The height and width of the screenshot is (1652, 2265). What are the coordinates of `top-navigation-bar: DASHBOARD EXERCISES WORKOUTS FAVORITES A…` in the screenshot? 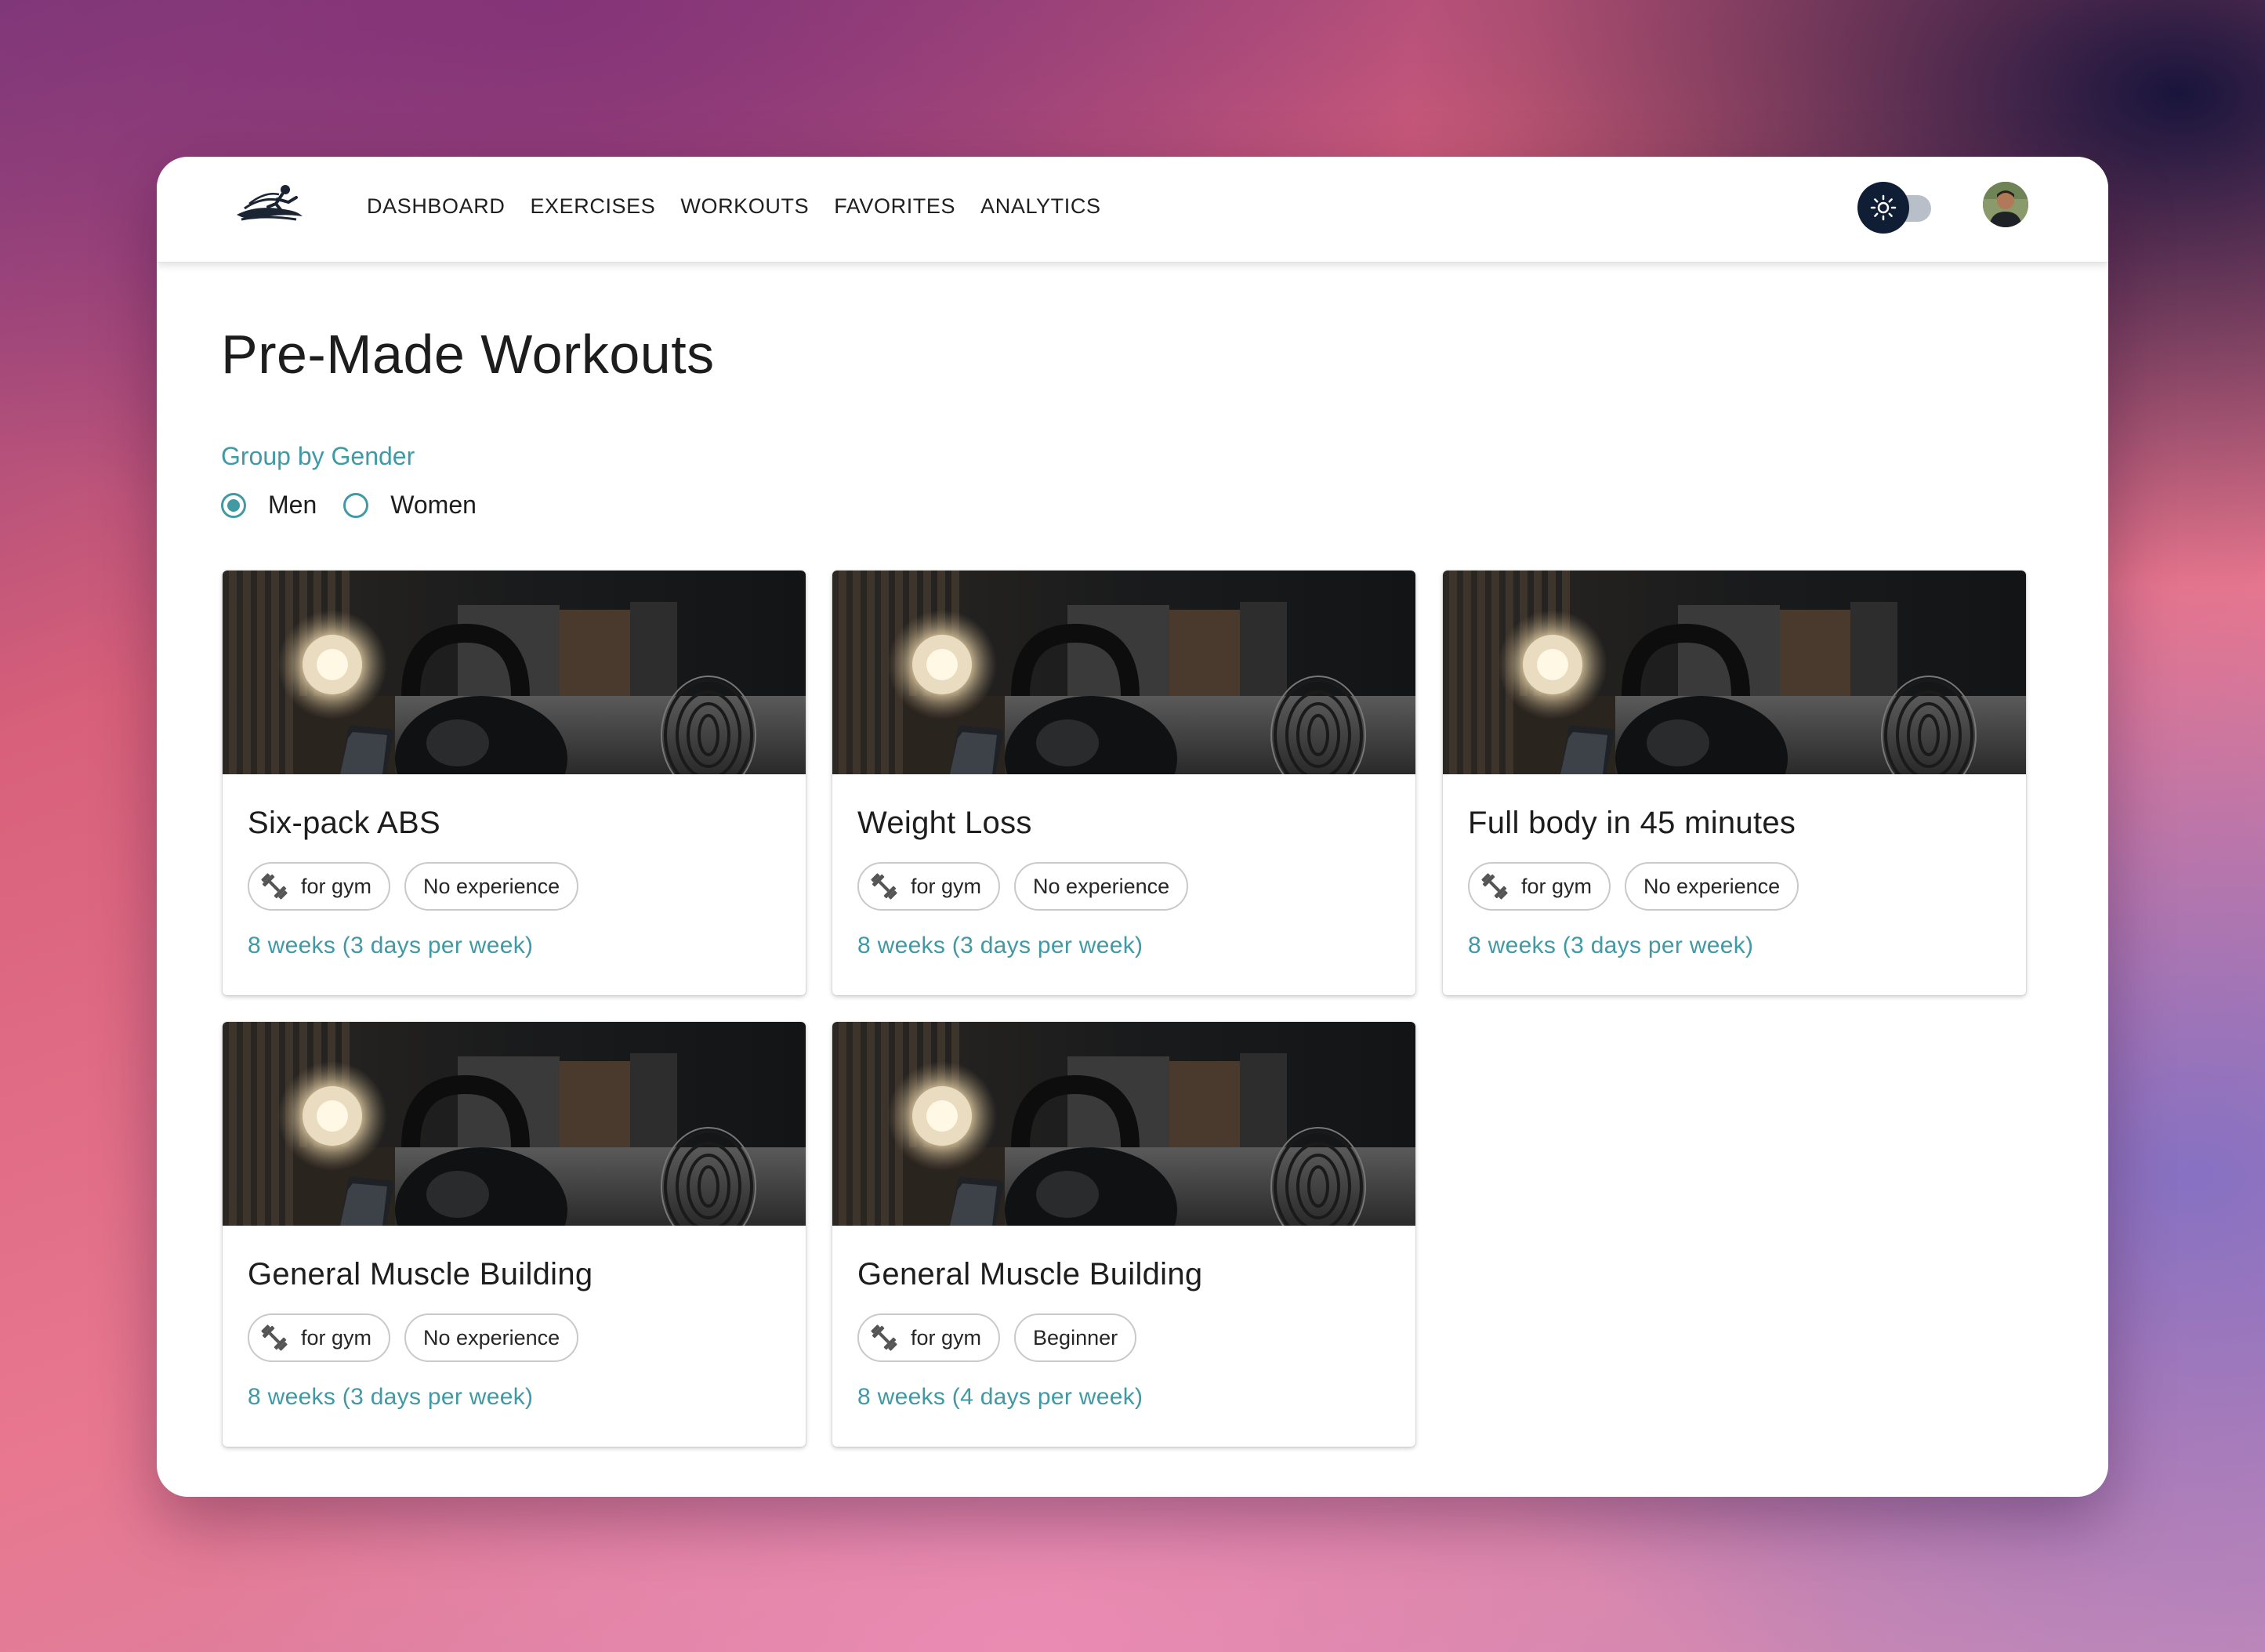 It's located at (1132, 210).